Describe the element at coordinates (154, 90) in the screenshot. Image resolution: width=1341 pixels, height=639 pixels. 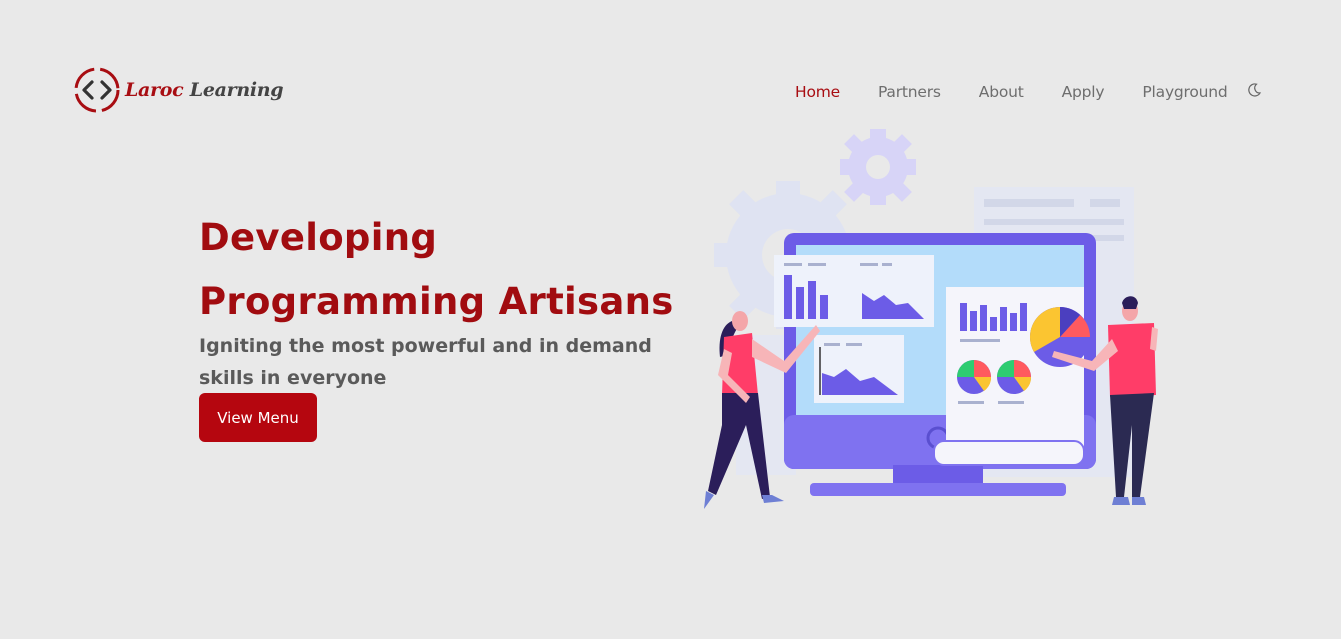
I see `brand-name-part1: Laroc` at that location.